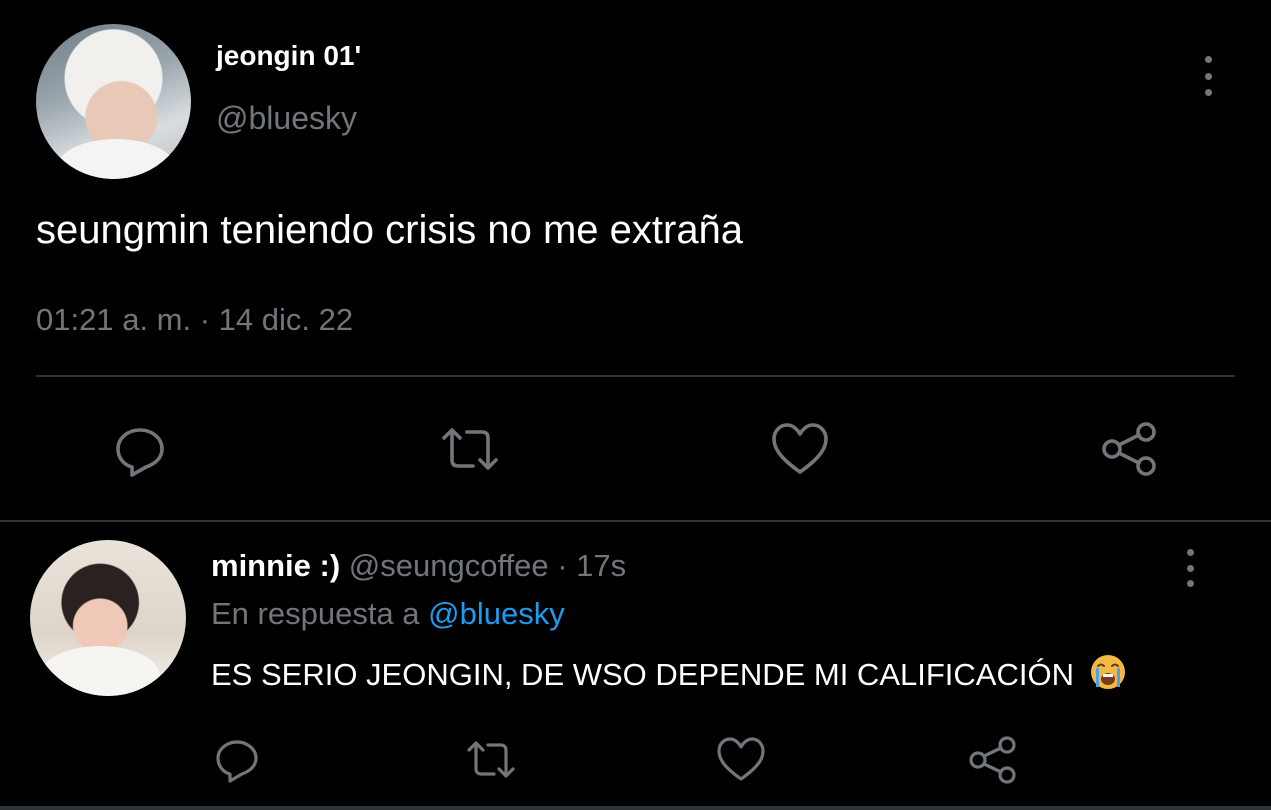 Image resolution: width=1271 pixels, height=810 pixels. What do you see at coordinates (275, 565) in the screenshot?
I see `reply-display-name: minnie :)` at bounding box center [275, 565].